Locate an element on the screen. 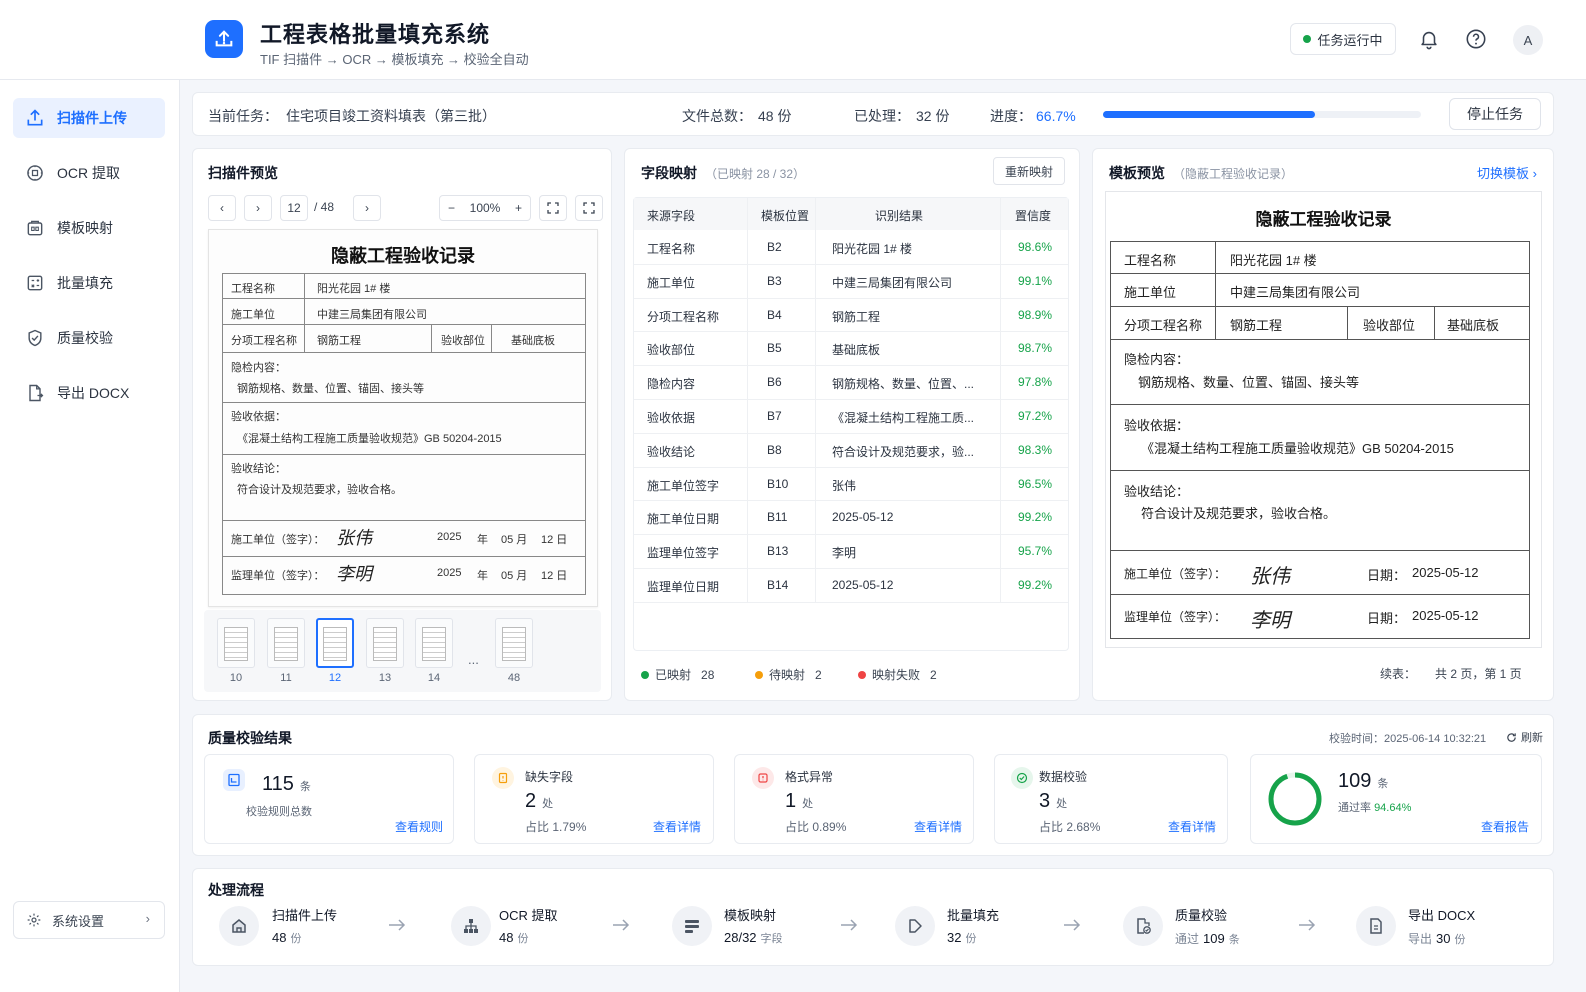 This screenshot has width=1586, height=992. flow-step-value: 32 份 is located at coordinates (961, 938).